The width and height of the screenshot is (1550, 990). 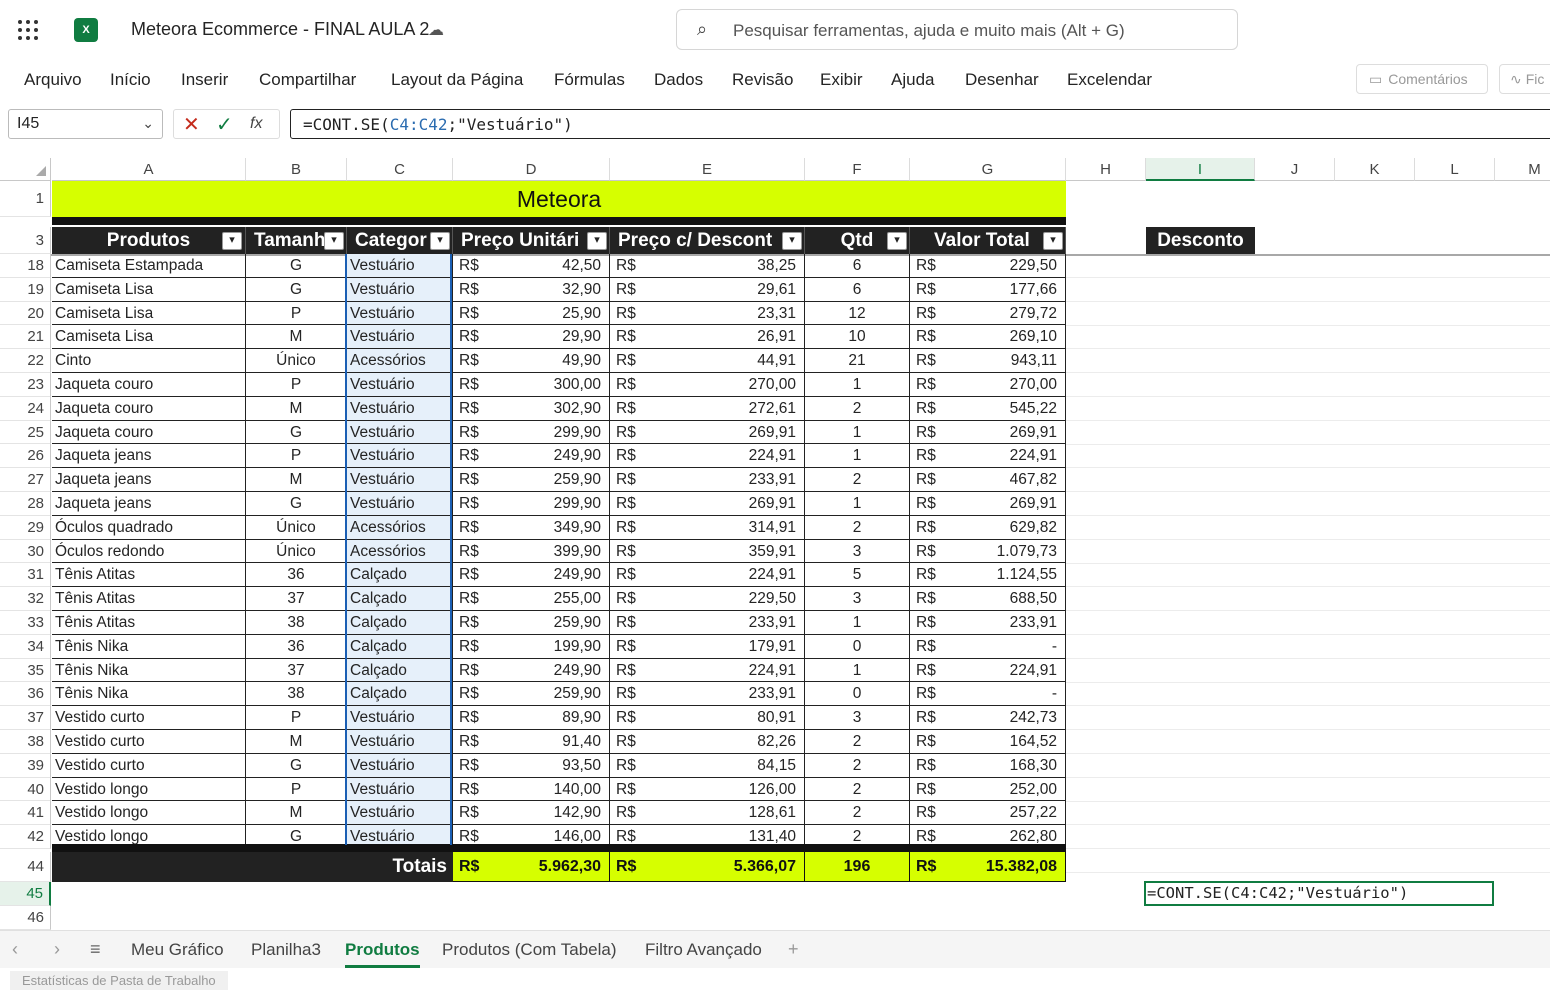 I want to click on cell-valor-total: R$ 269,91, so click(x=988, y=504).